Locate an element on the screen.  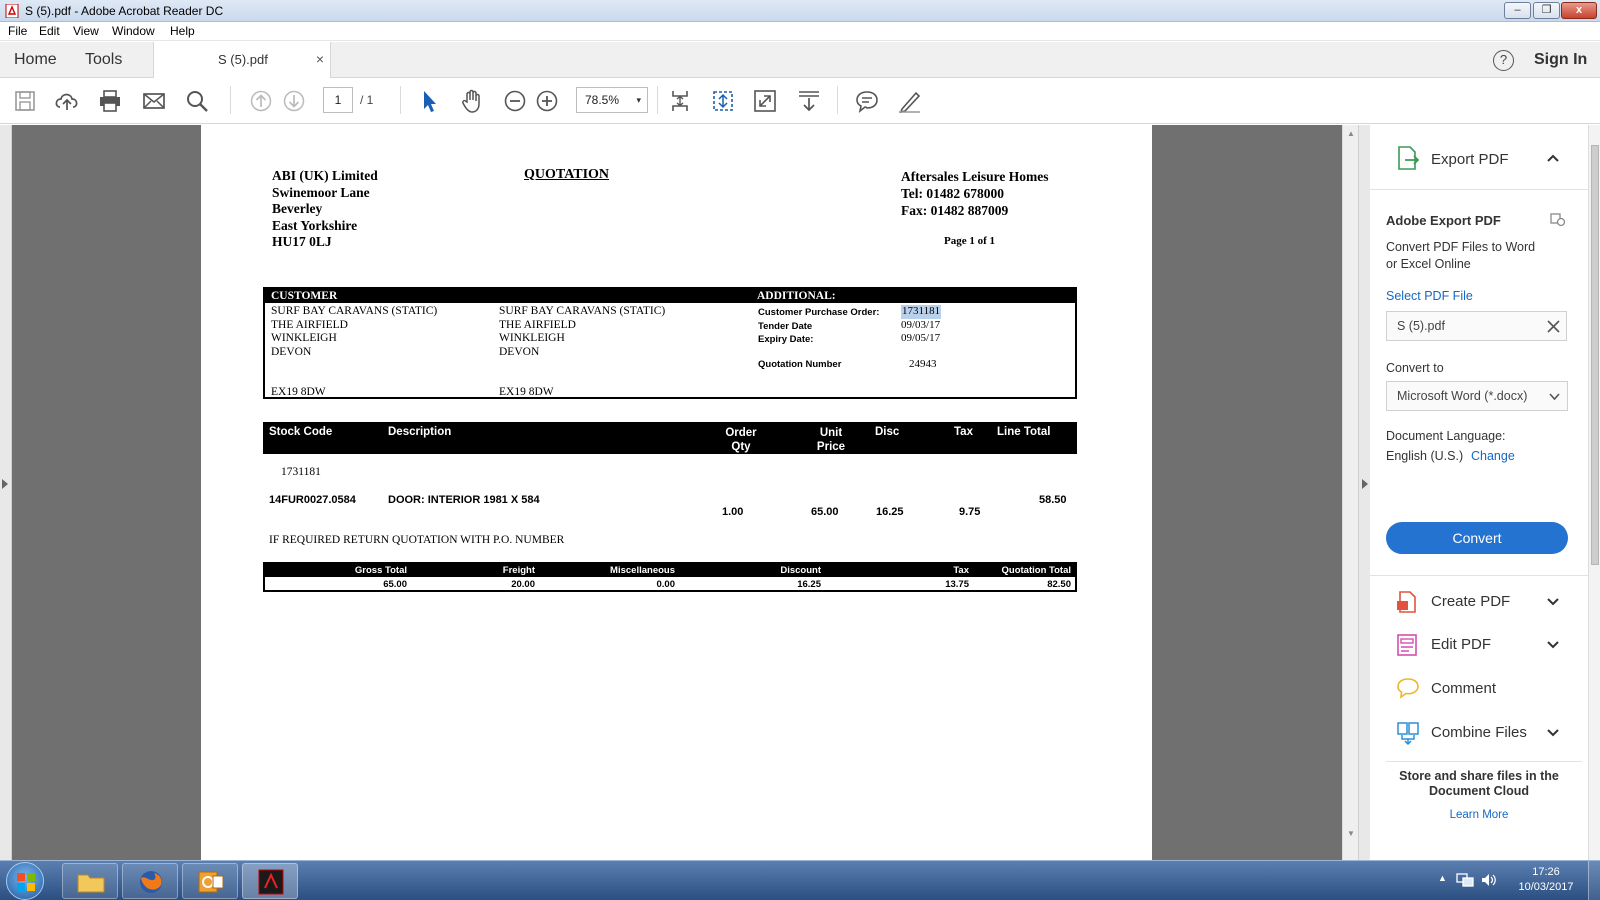
taskbar-acrobat is located at coordinates (270, 881).